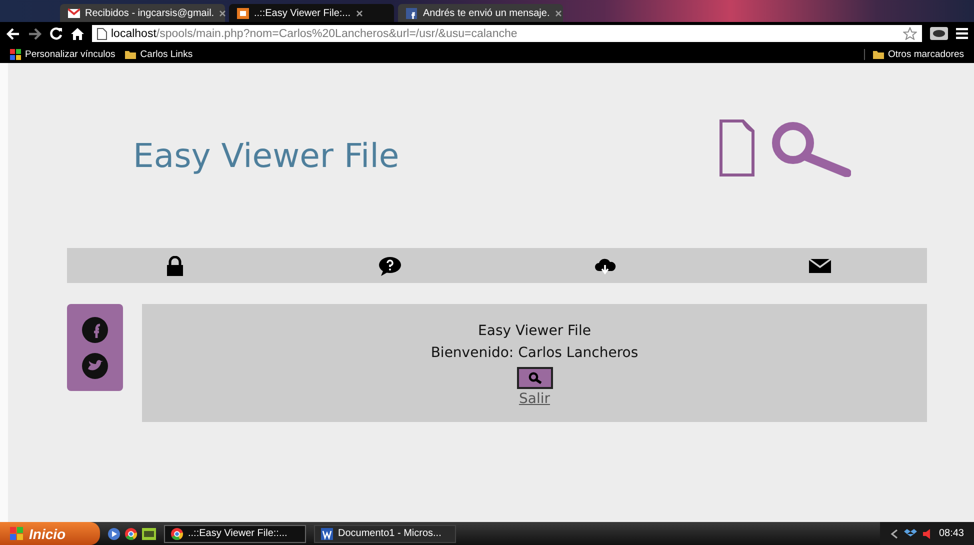 Image resolution: width=974 pixels, height=545 pixels. I want to click on bookmark-label: Otros marcadores, so click(926, 54).